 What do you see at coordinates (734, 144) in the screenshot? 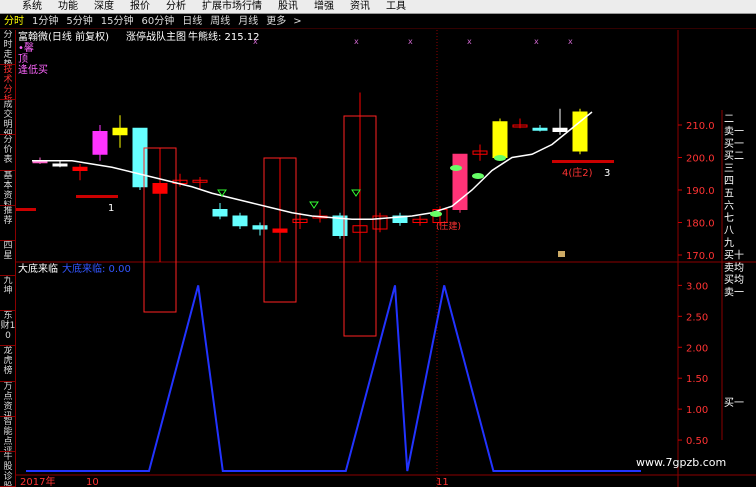
I see `orderbook-label-2: 买一` at bounding box center [734, 144].